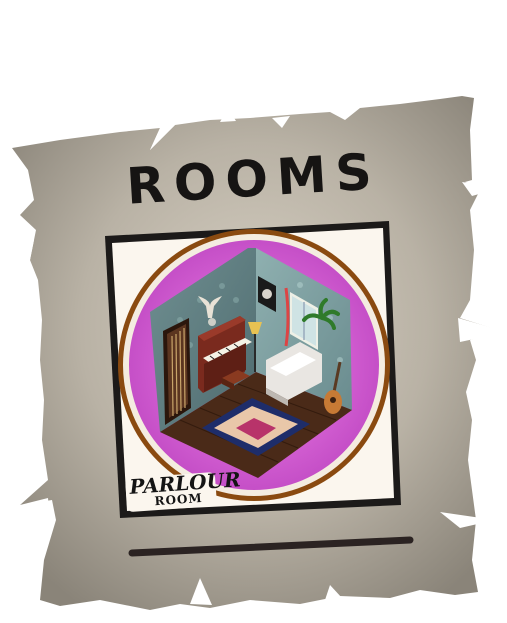  I want to click on room-name-label: PARLOUR ROOM, so click(183, 491).